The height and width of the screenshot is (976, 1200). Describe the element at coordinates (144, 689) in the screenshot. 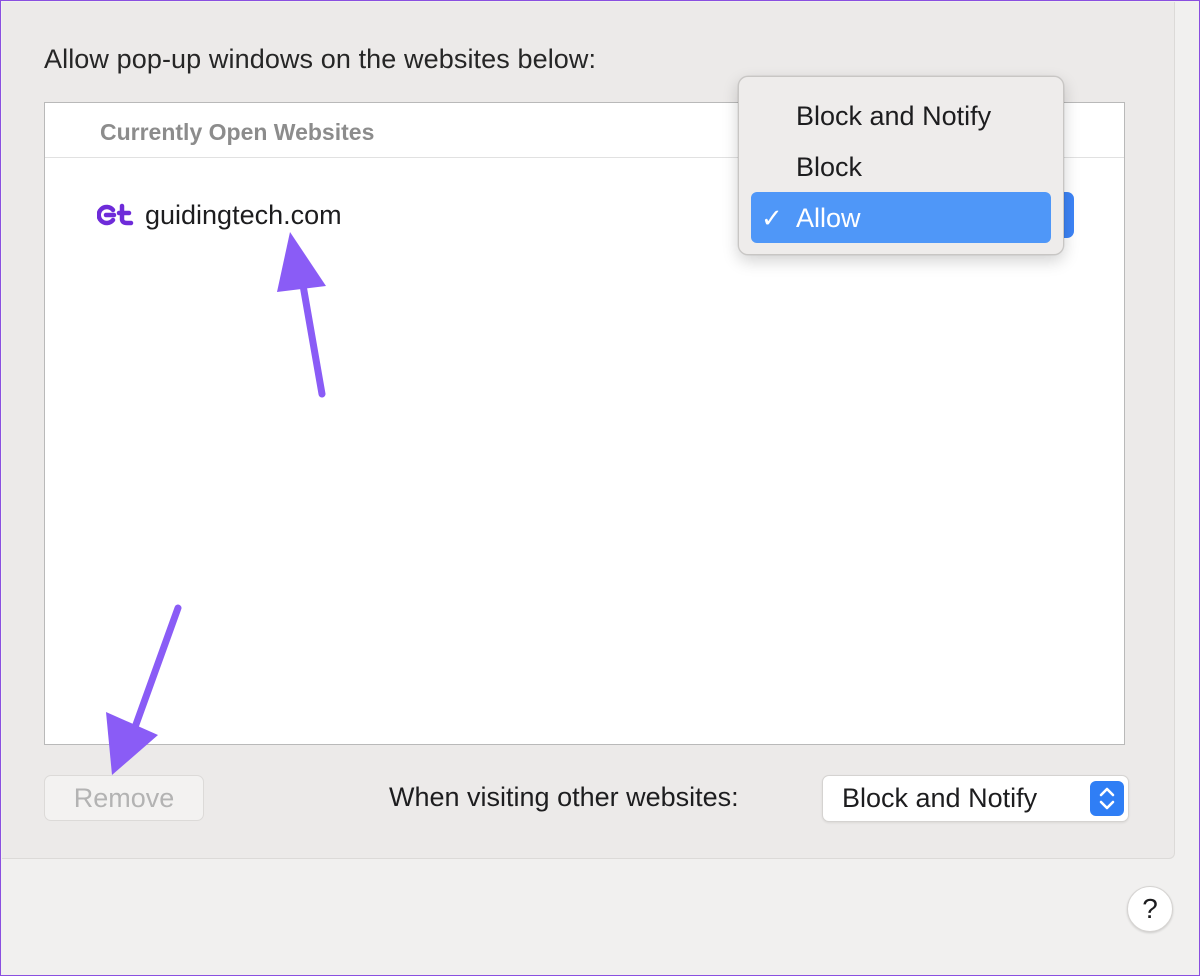

I see `arrow-down-icon` at that location.